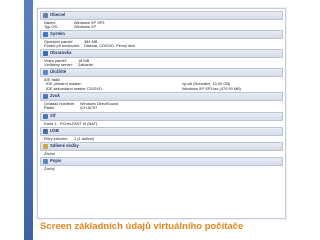  I want to click on detail-value: Windows XP SP3.iso (470,90 MB), so click(211, 88).